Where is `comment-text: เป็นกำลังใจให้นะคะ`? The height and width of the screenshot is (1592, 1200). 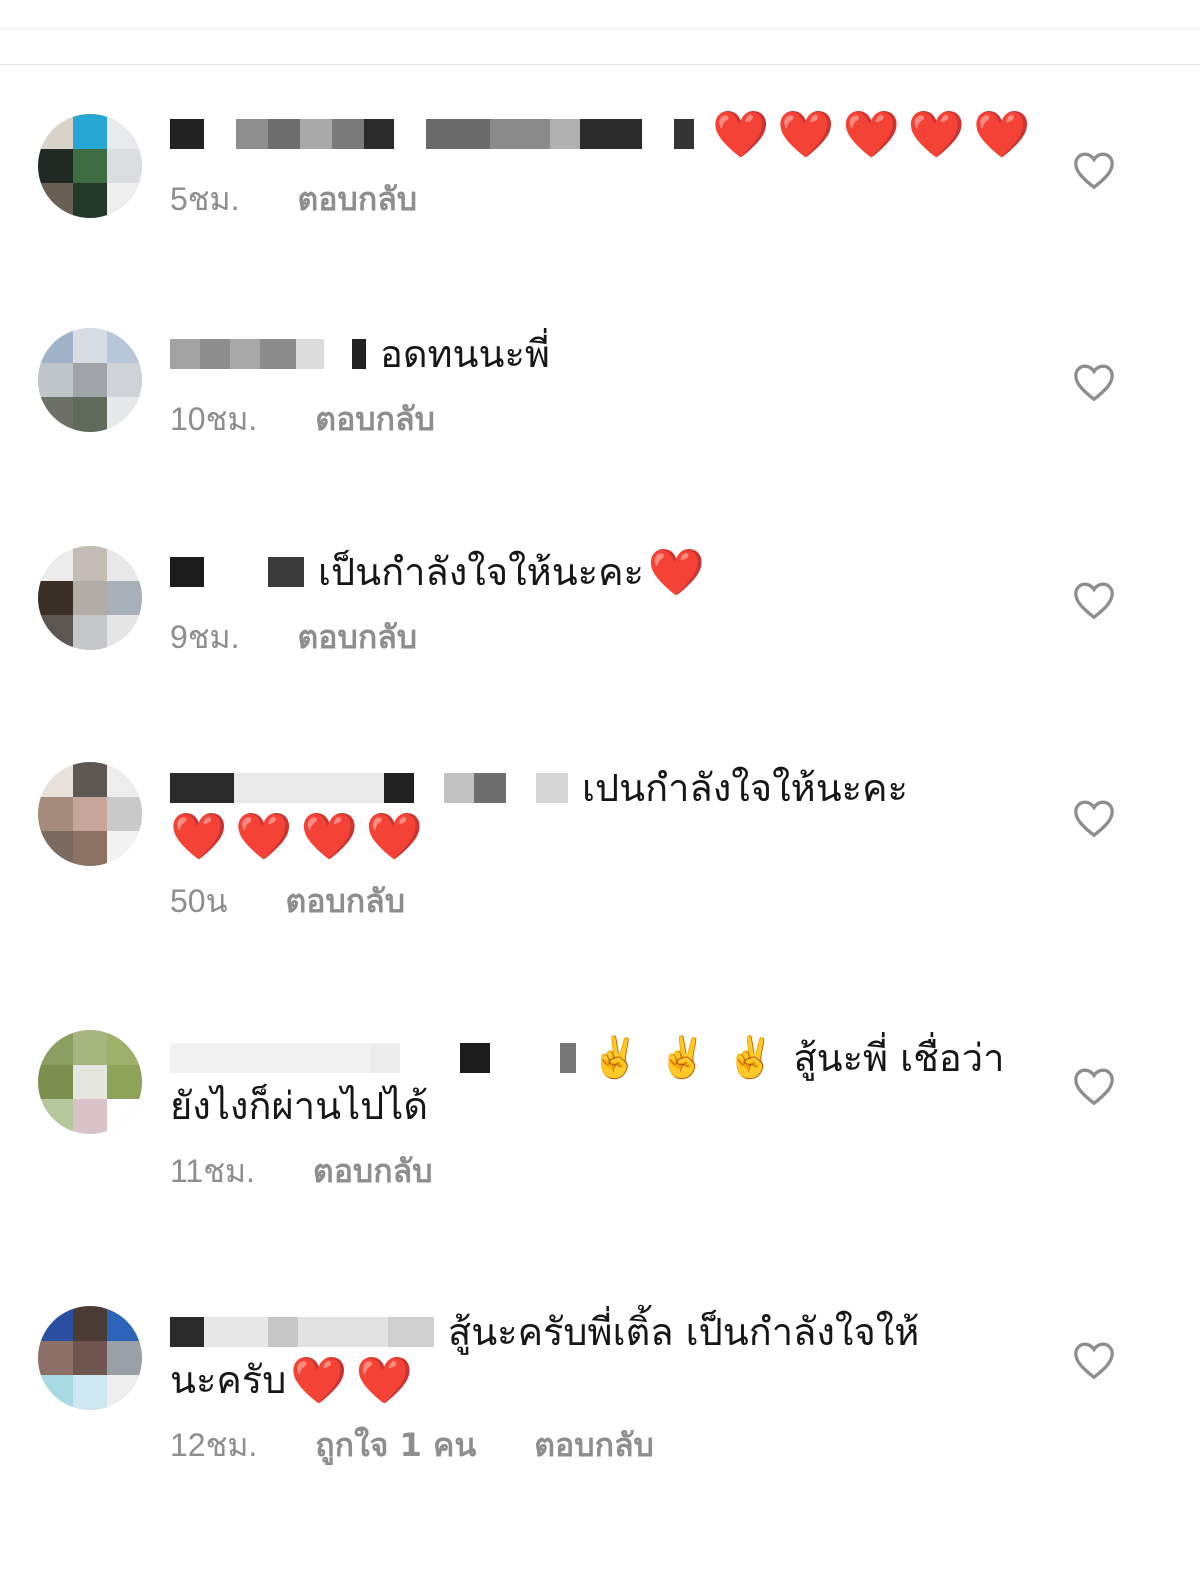 comment-text: เป็นกำลังใจให้นะคะ is located at coordinates (481, 572).